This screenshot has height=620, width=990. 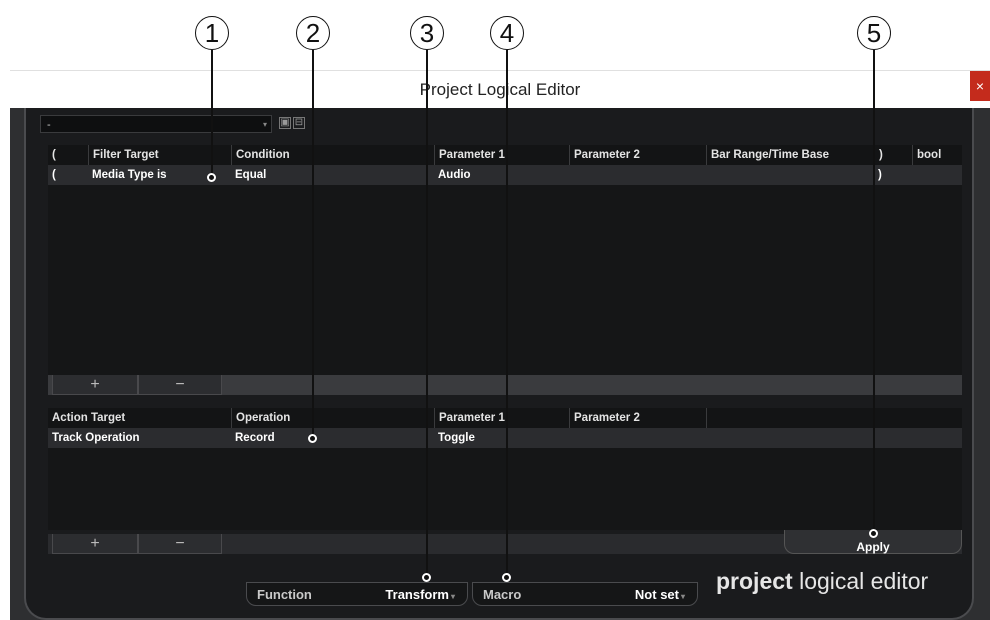 I want to click on table-row: ( Media Type is Equal Audio ), so click(x=505, y=175).